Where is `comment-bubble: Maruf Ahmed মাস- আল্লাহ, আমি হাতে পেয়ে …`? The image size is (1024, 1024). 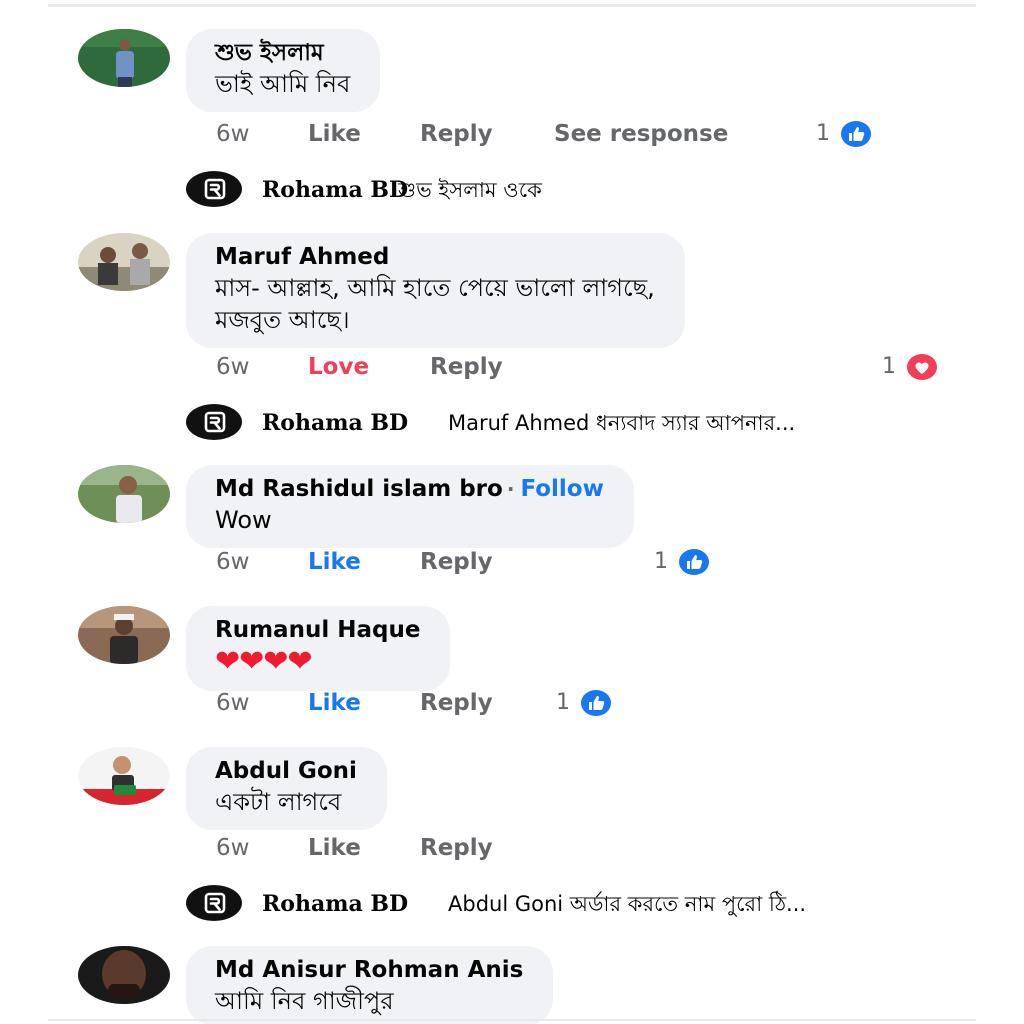 comment-bubble: Maruf Ahmed মাস- আল্লাহ, আমি হাতে পেয়ে … is located at coordinates (435, 290).